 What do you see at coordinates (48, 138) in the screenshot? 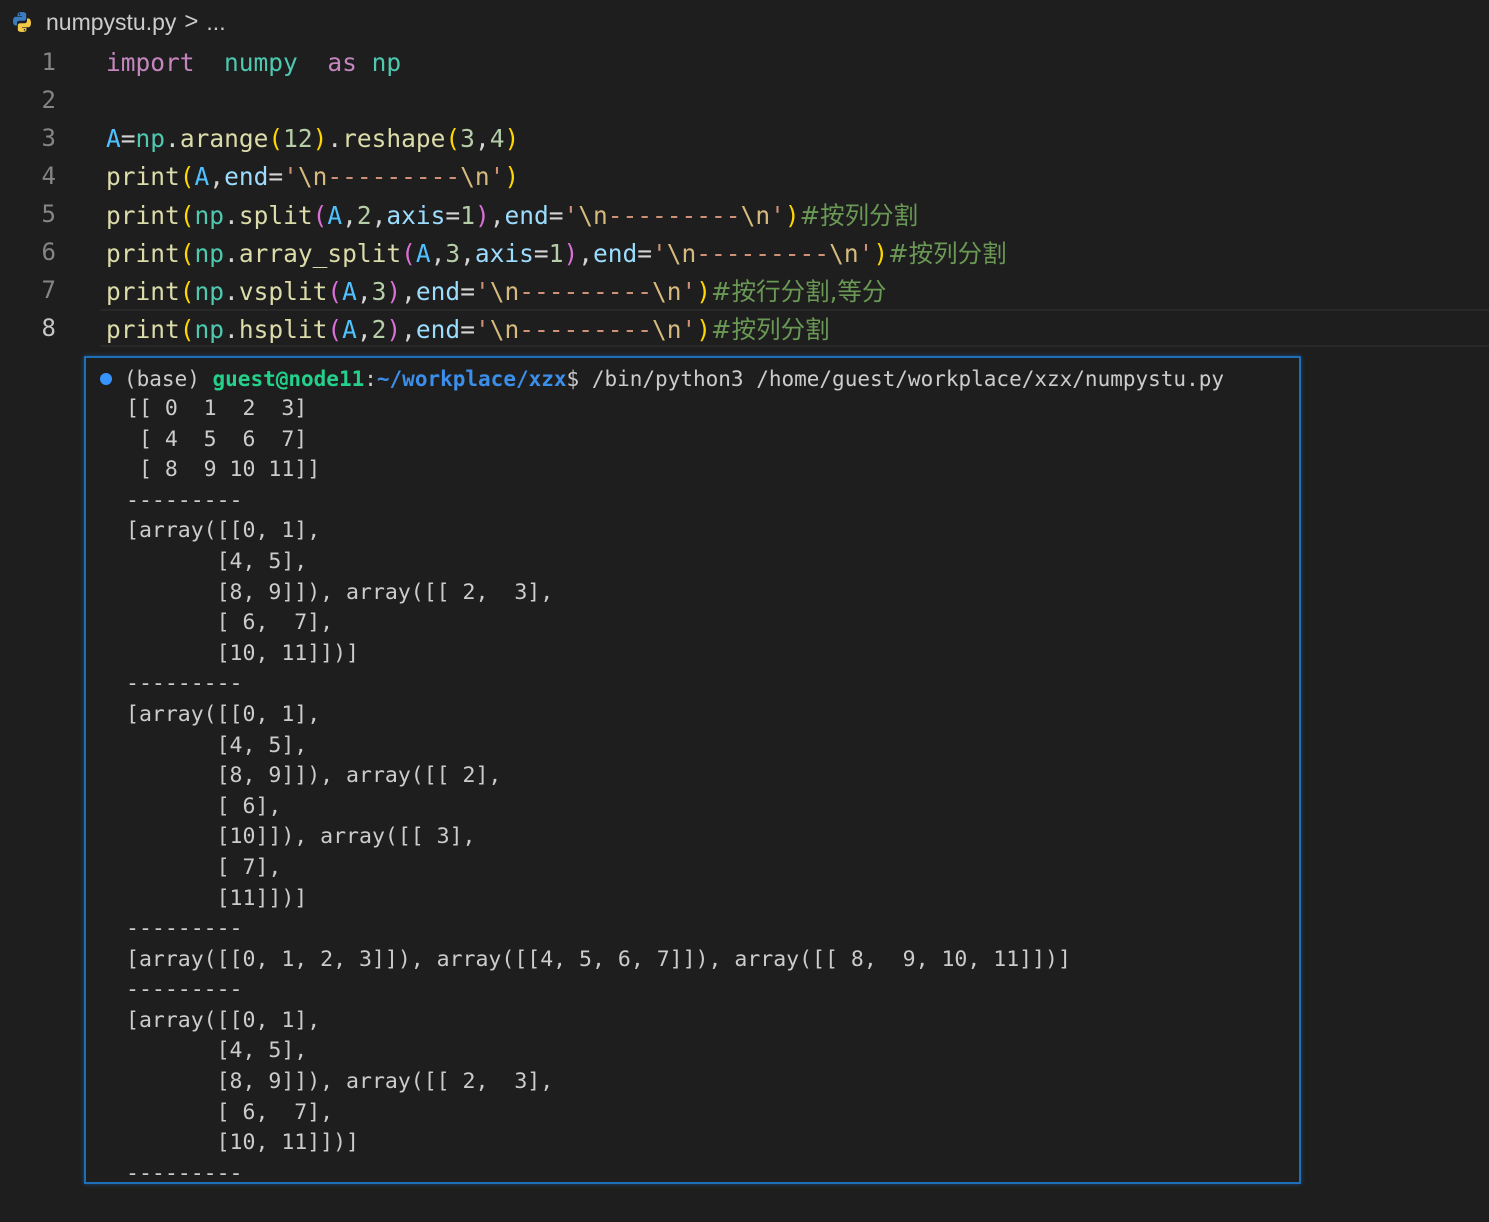
I see `line-number: 3` at bounding box center [48, 138].